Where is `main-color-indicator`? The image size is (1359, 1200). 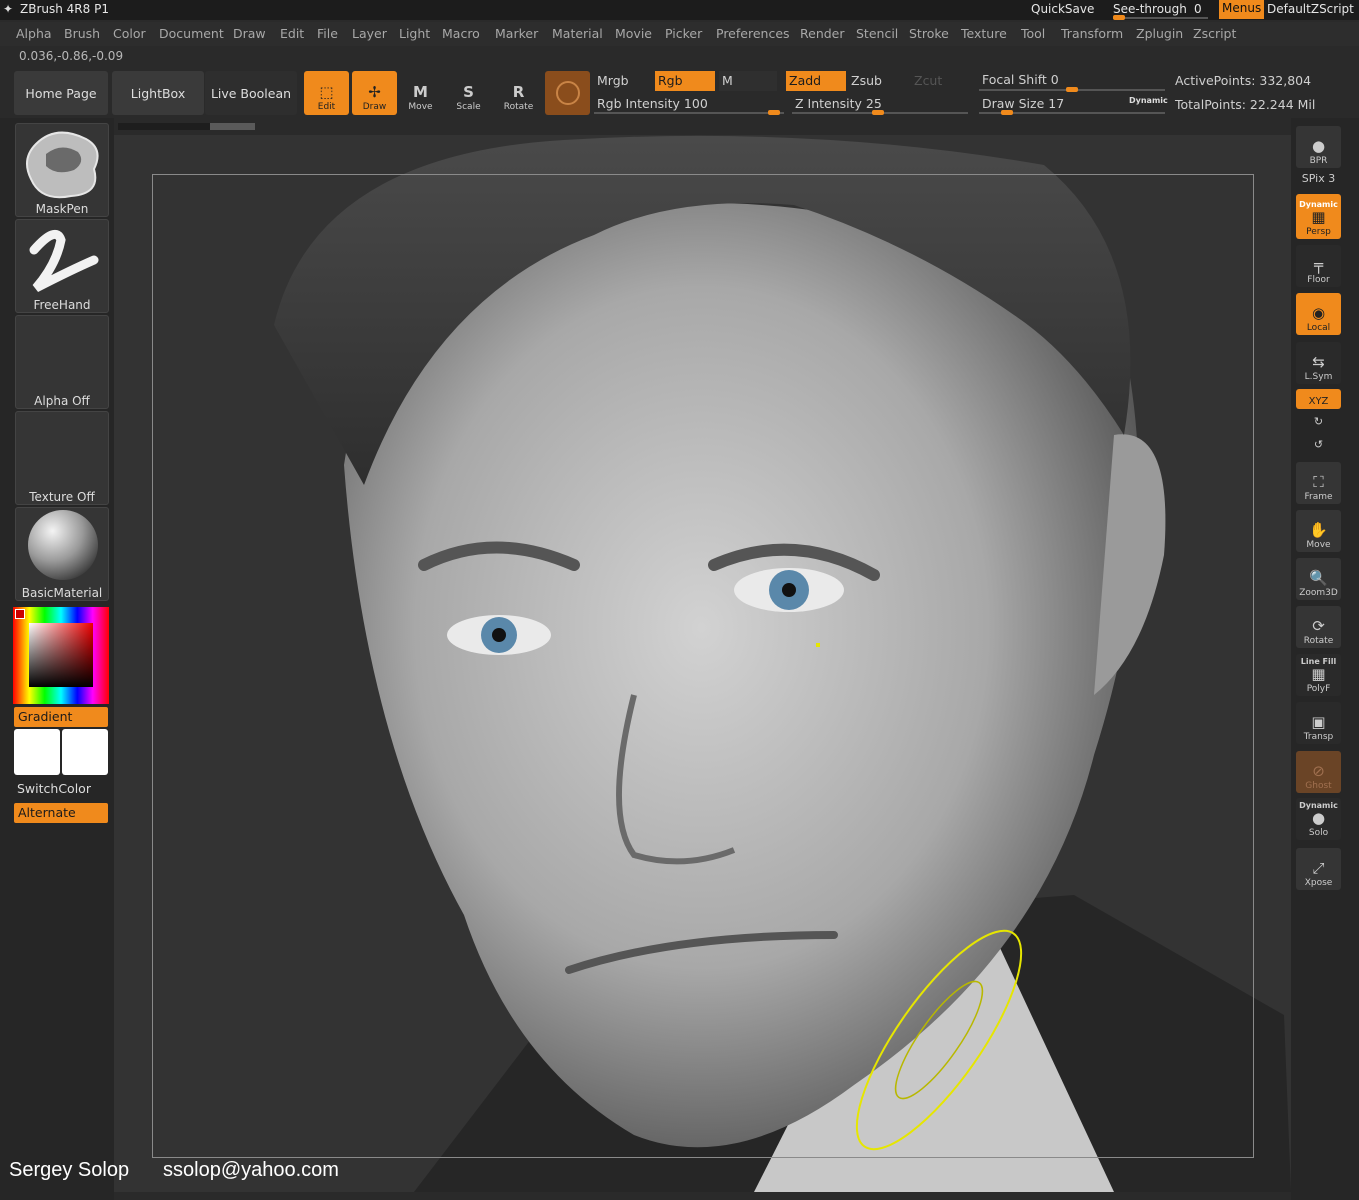
main-color-indicator is located at coordinates (20, 614).